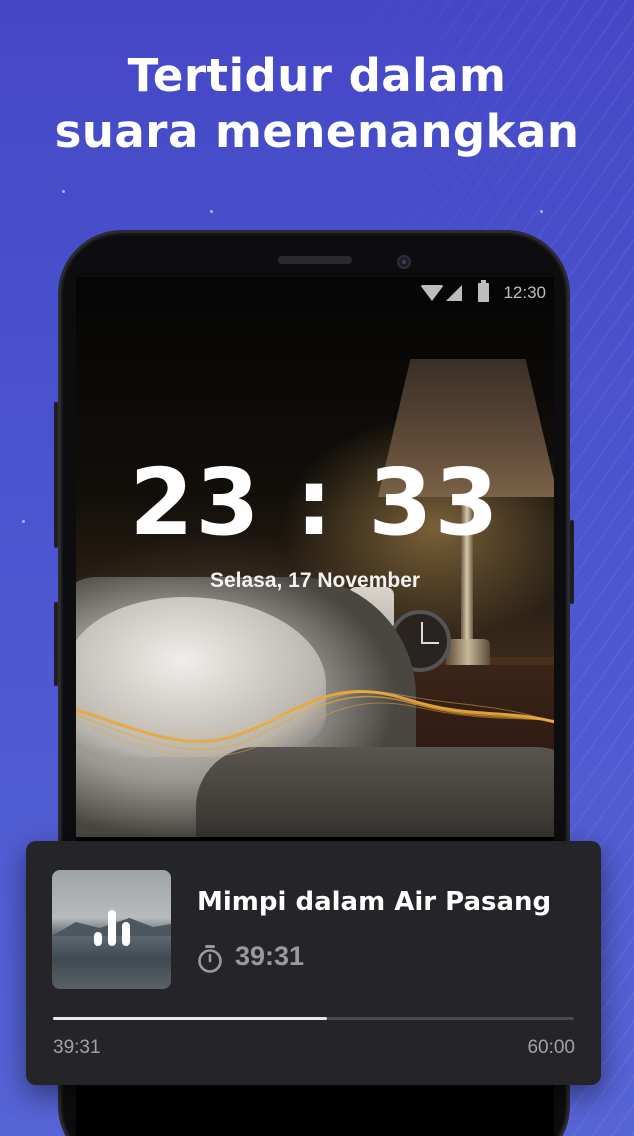  I want to click on track-thumbnail, so click(111, 929).